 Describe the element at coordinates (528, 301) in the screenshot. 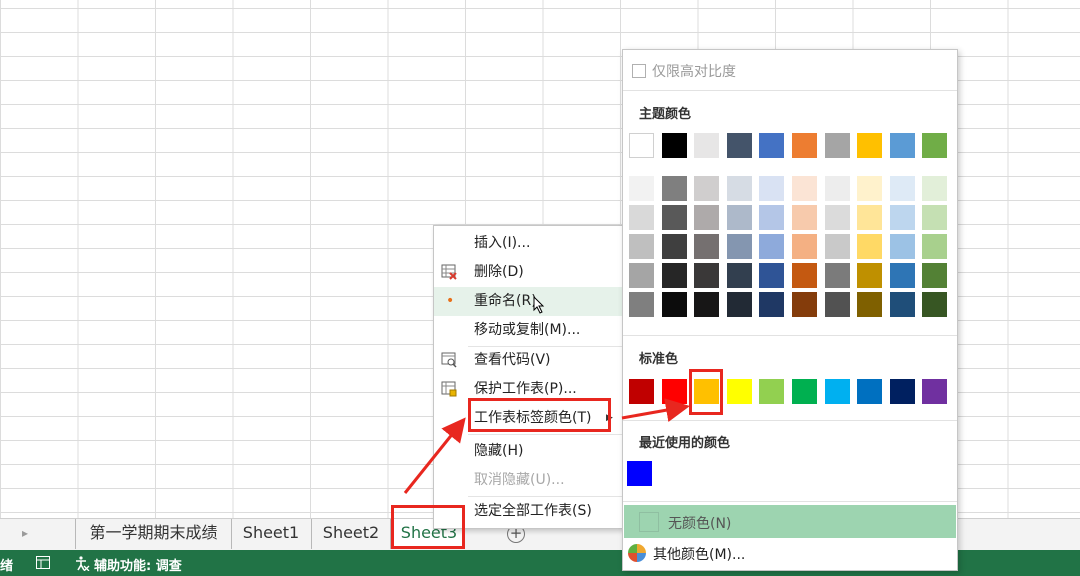

I see `menu-item-rename: • 重命名(R)` at that location.